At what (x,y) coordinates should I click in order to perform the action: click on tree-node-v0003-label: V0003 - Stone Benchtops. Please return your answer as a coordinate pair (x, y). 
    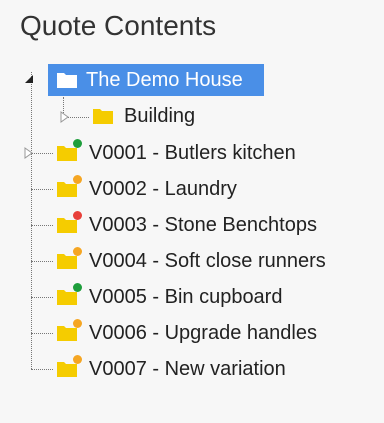
    Looking at the image, I should click on (203, 224).